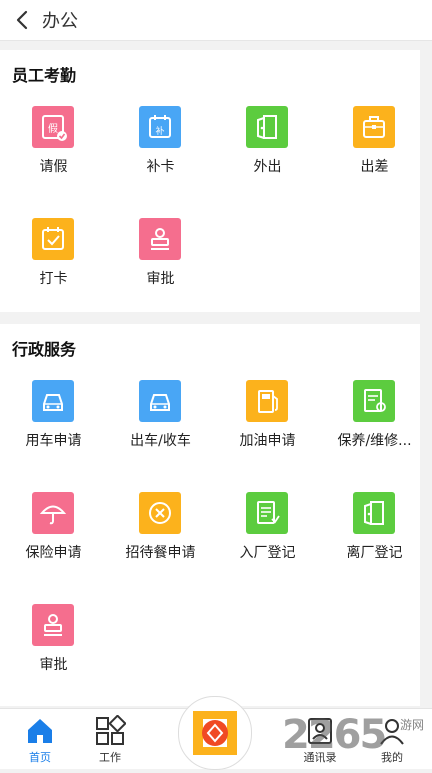 This screenshot has width=432, height=773. Describe the element at coordinates (53, 425) in the screenshot. I see `tile-car-request: 用车申请` at that location.